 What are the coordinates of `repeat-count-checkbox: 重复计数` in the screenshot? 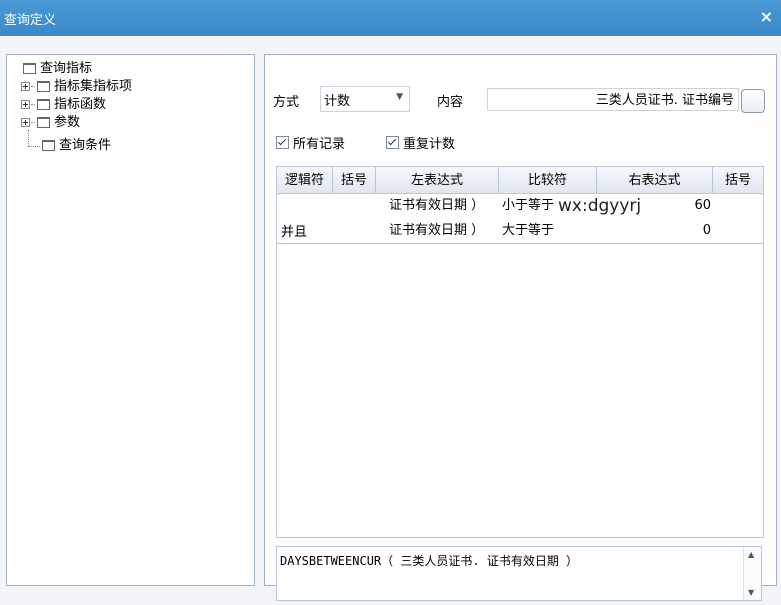 It's located at (420, 142).